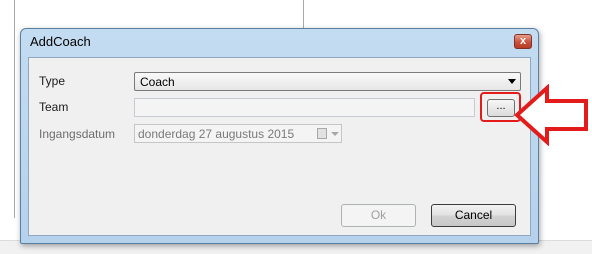 This screenshot has width=592, height=254. What do you see at coordinates (52, 81) in the screenshot?
I see `type-label: Type` at bounding box center [52, 81].